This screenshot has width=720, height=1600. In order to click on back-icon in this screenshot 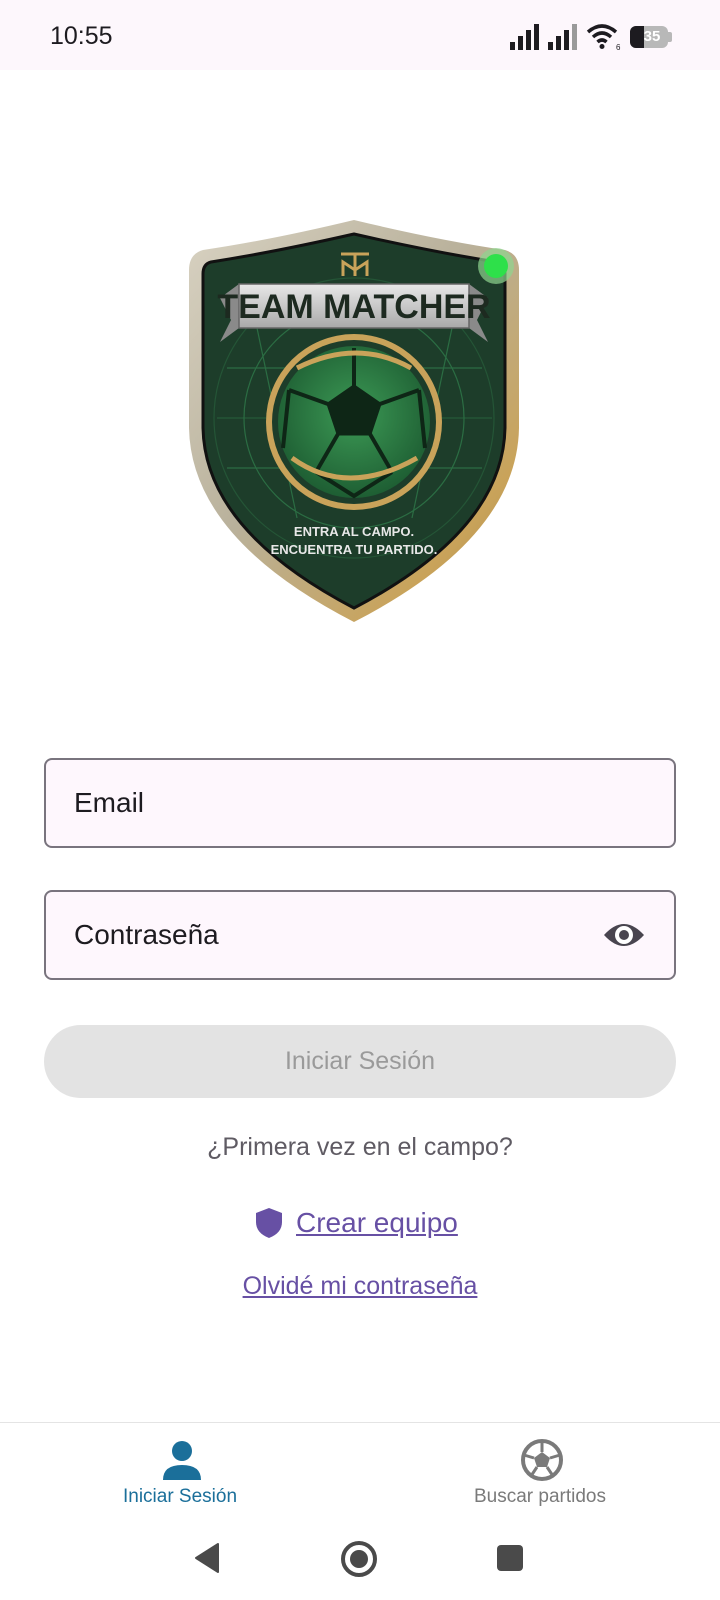, I will do `click(207, 1558)`.